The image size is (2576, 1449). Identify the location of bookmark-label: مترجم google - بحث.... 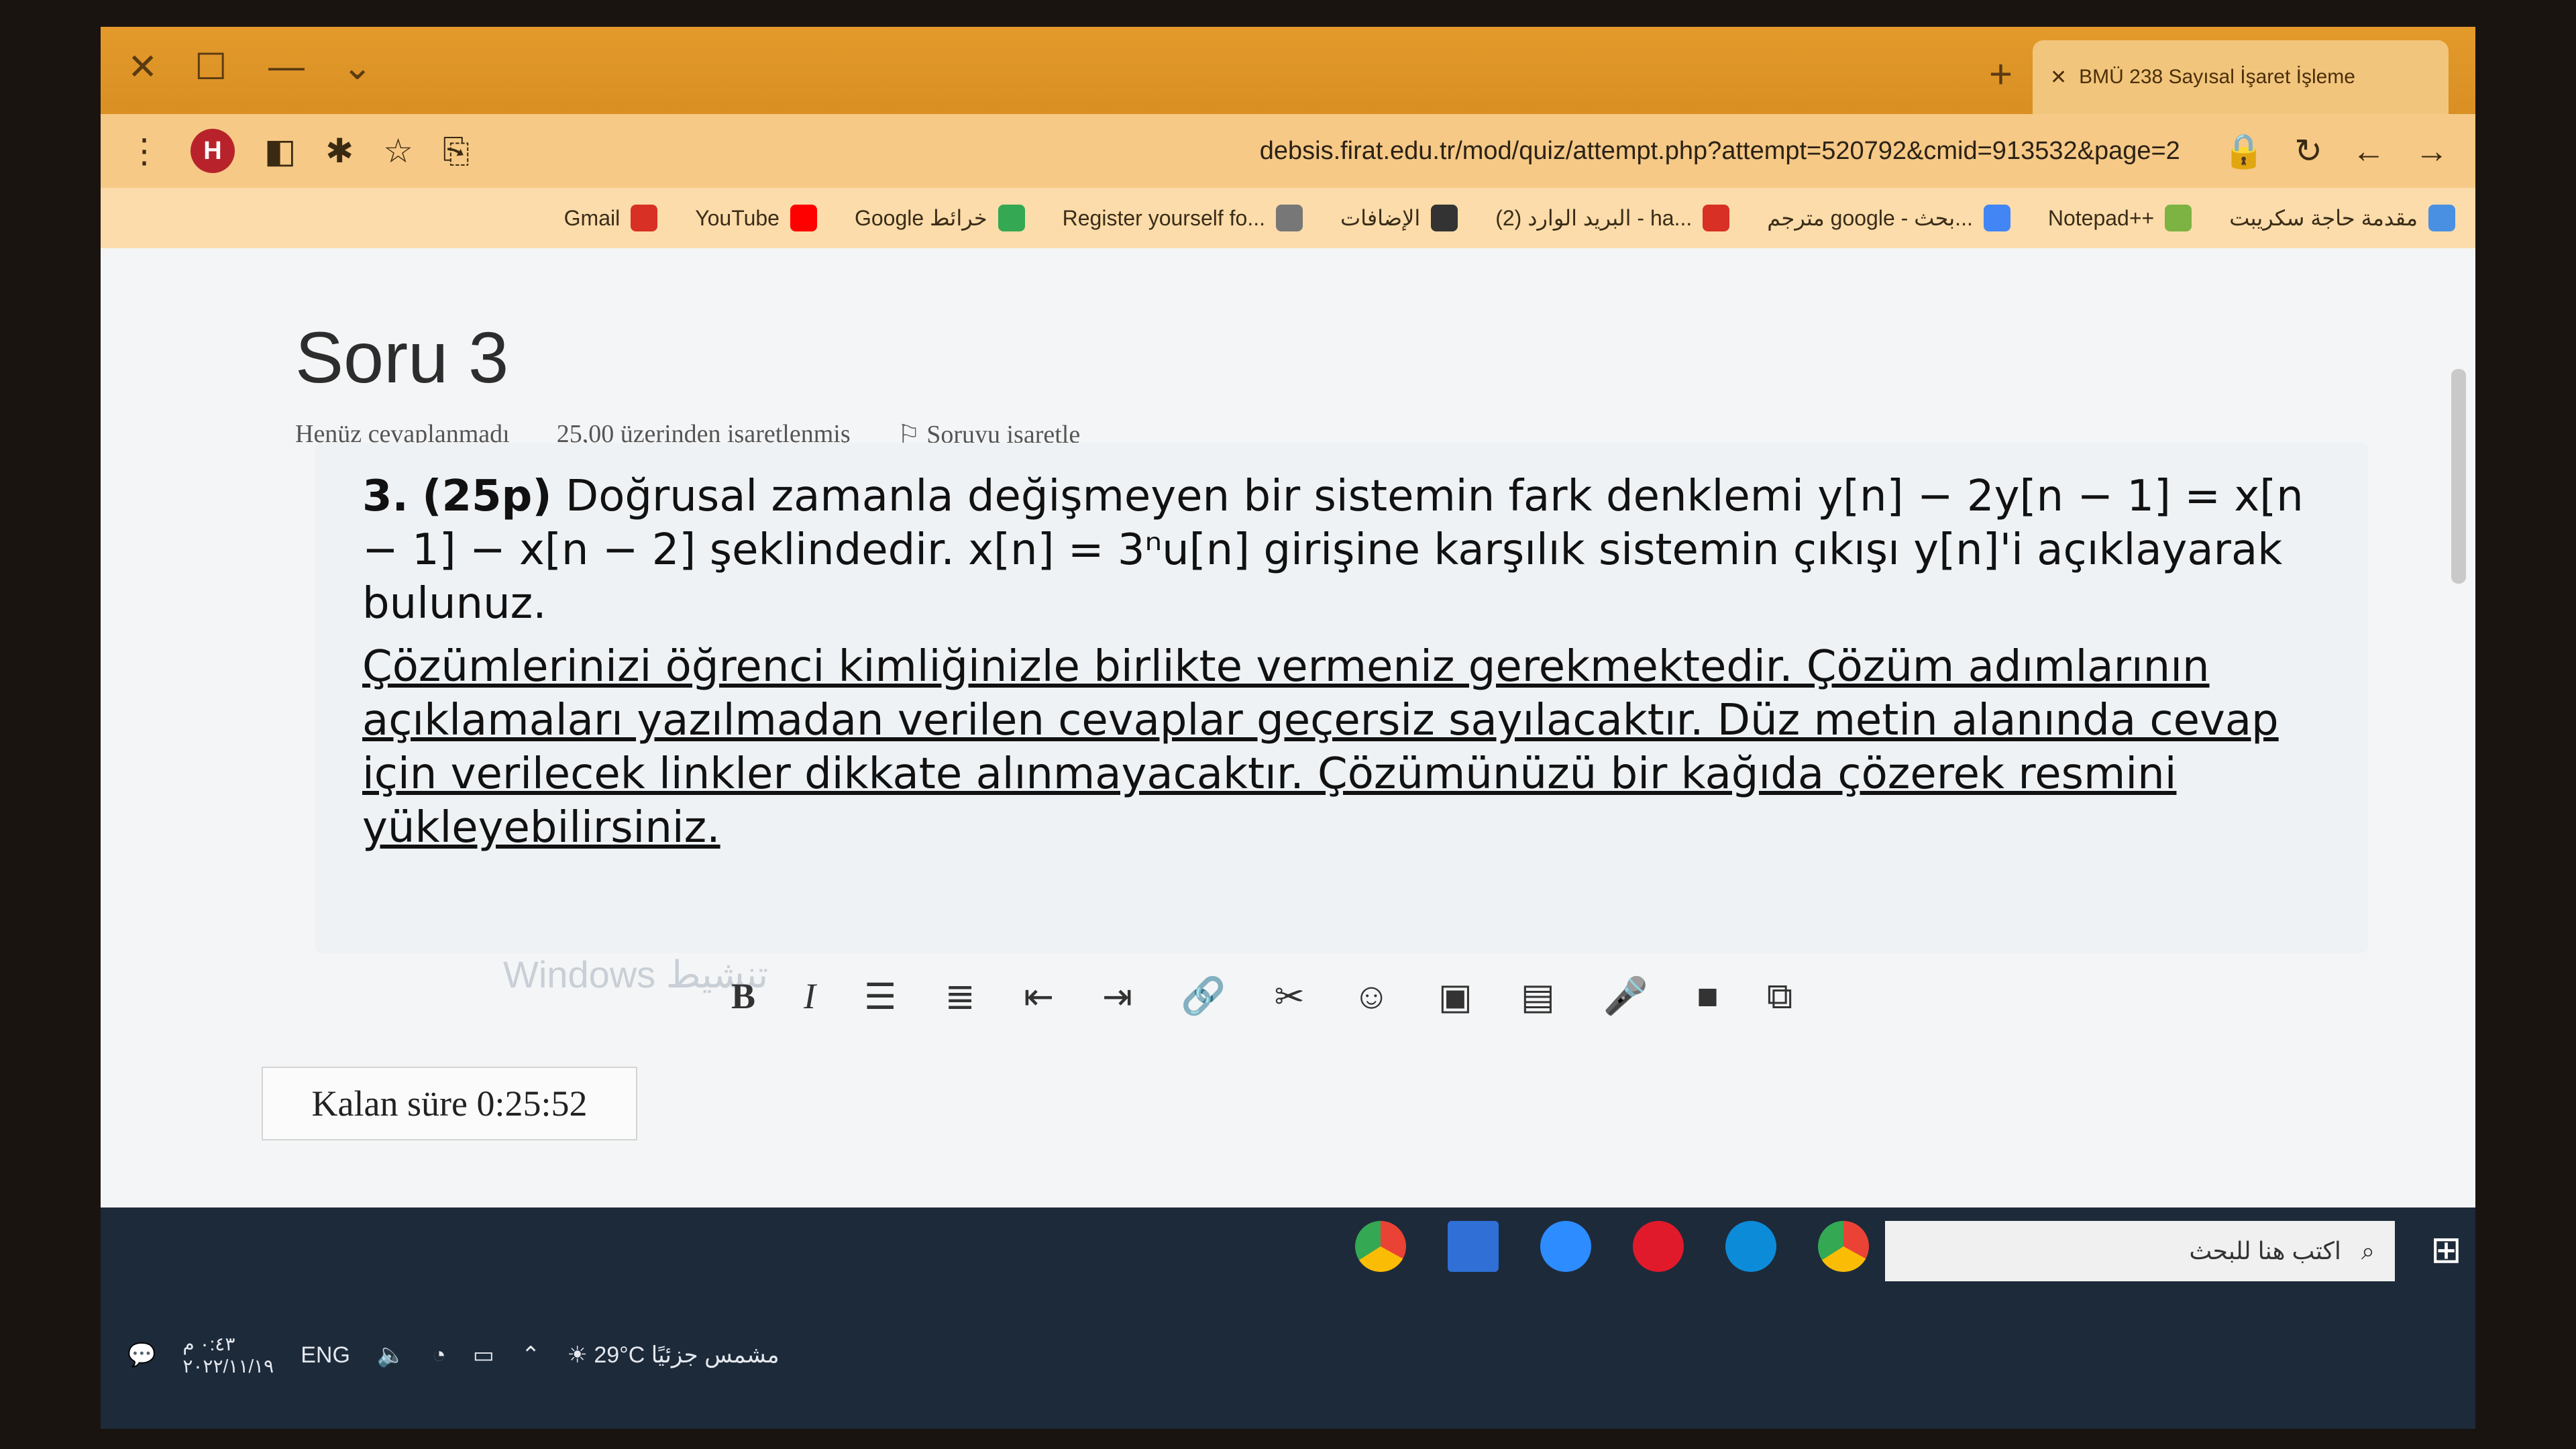
(1870, 218).